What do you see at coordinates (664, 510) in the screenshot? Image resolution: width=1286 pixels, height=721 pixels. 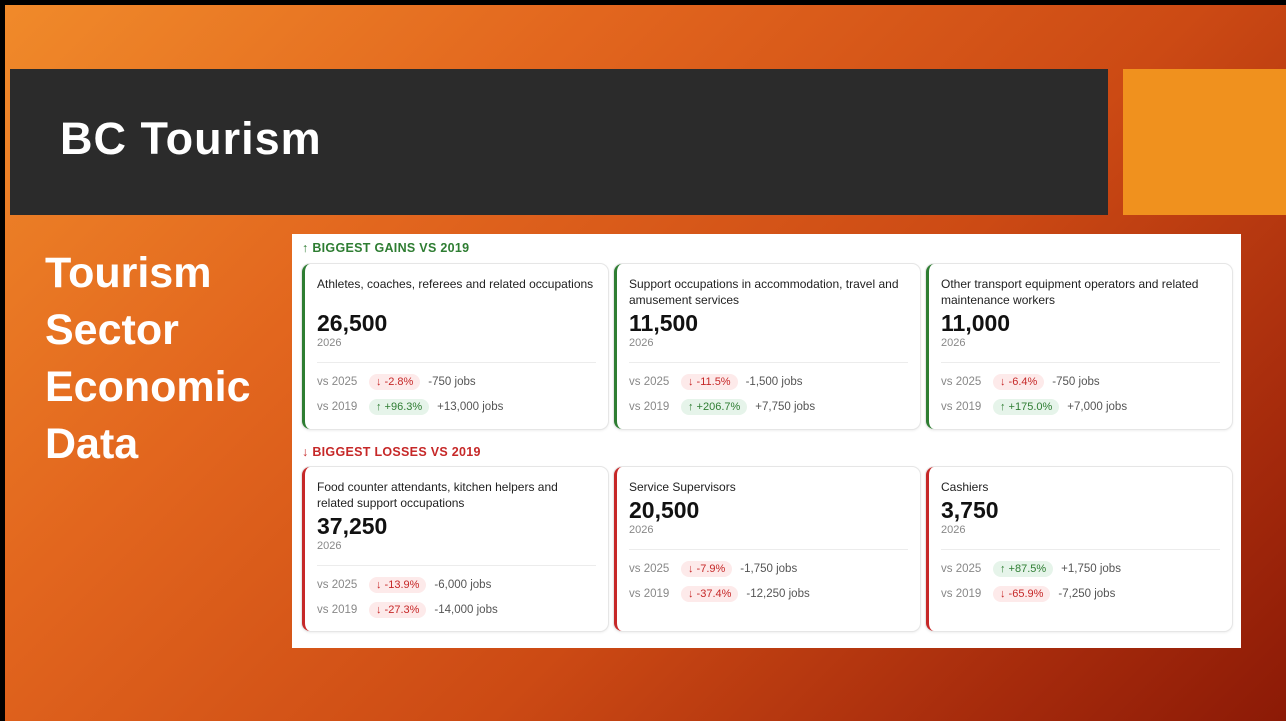 I see `employment-value: 20,500` at bounding box center [664, 510].